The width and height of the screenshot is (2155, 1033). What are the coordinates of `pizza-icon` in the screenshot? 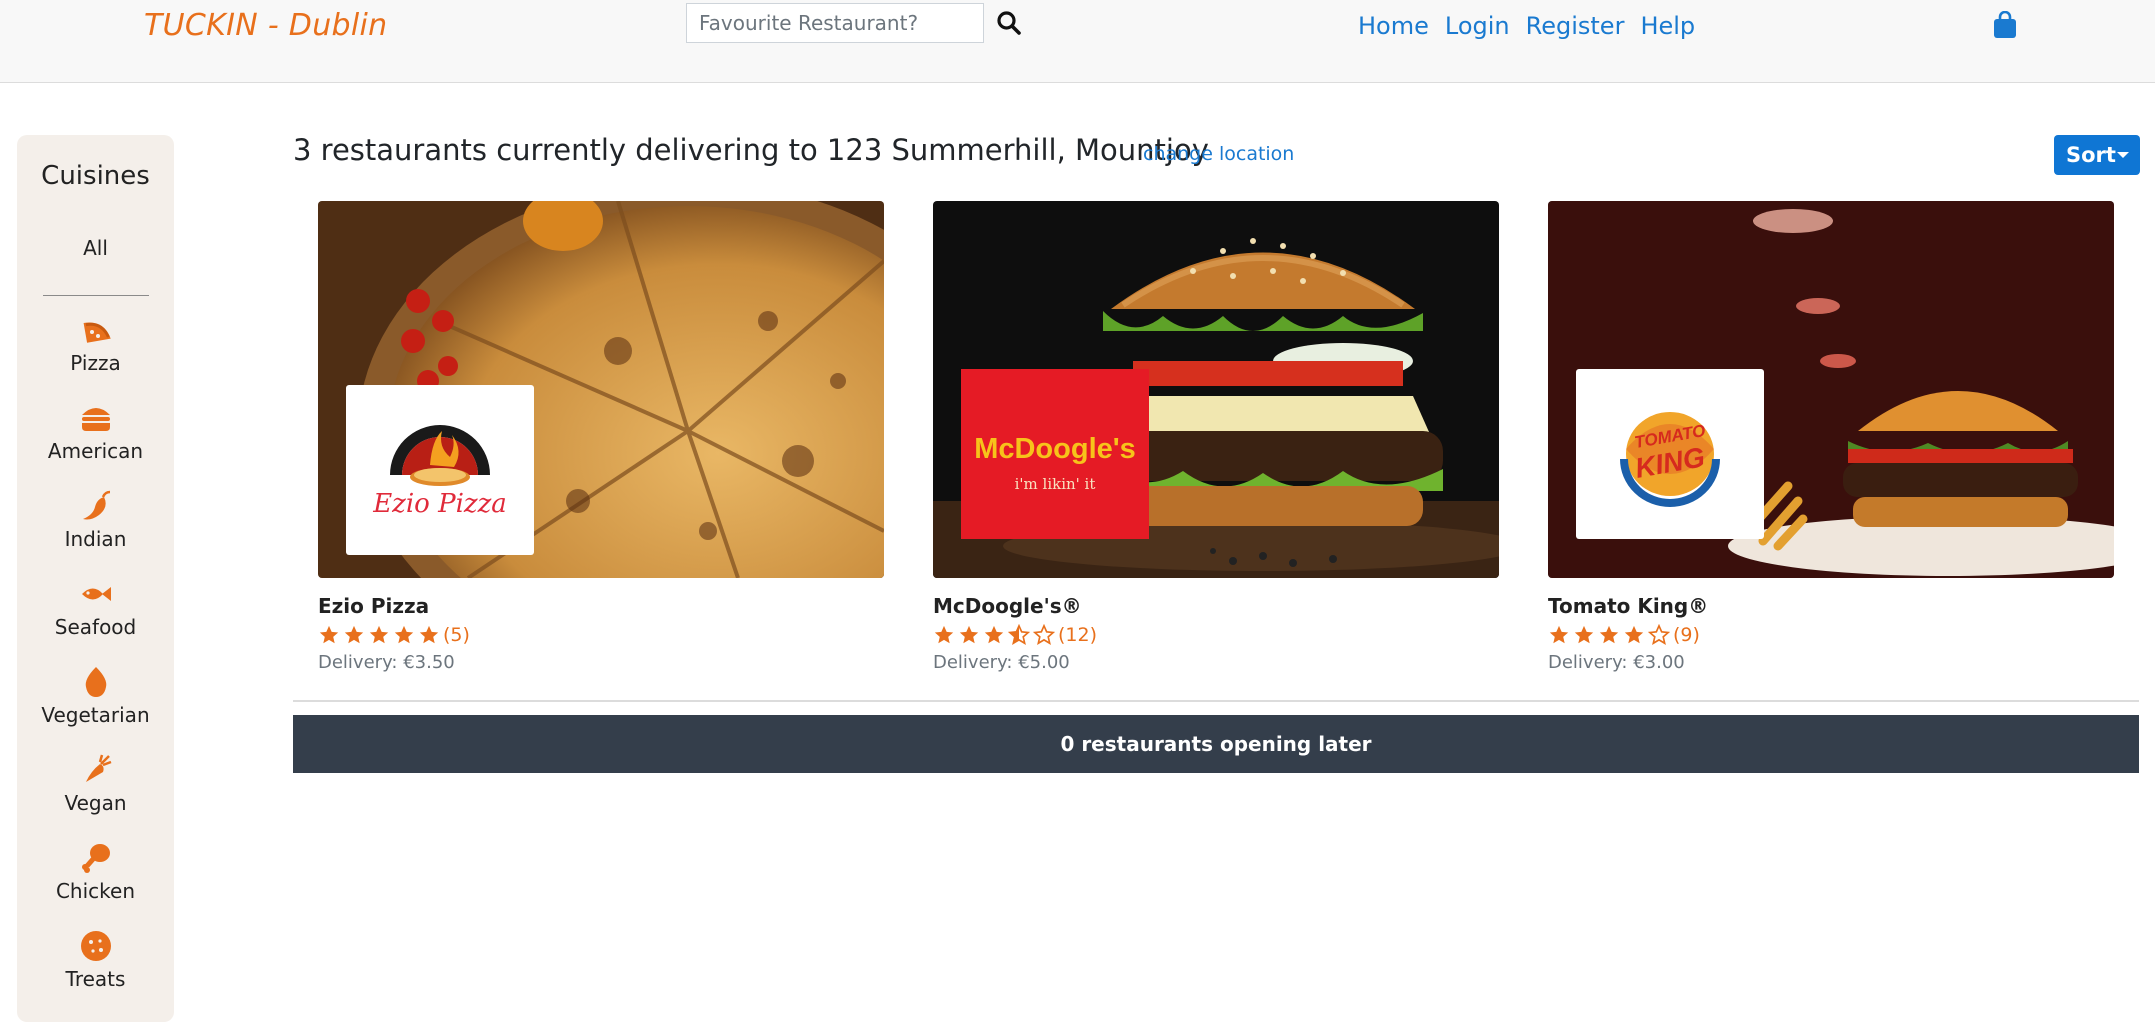 It's located at (97, 332).